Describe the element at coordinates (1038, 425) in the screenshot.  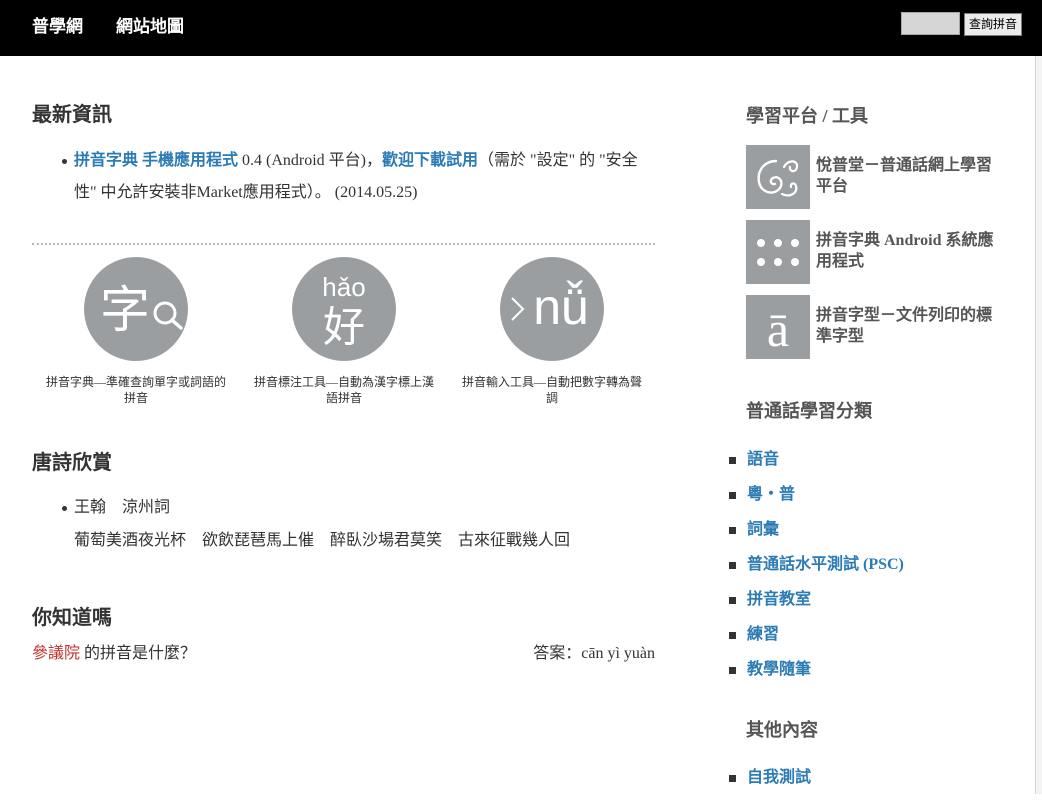
I see `vertical-scrollbar` at that location.